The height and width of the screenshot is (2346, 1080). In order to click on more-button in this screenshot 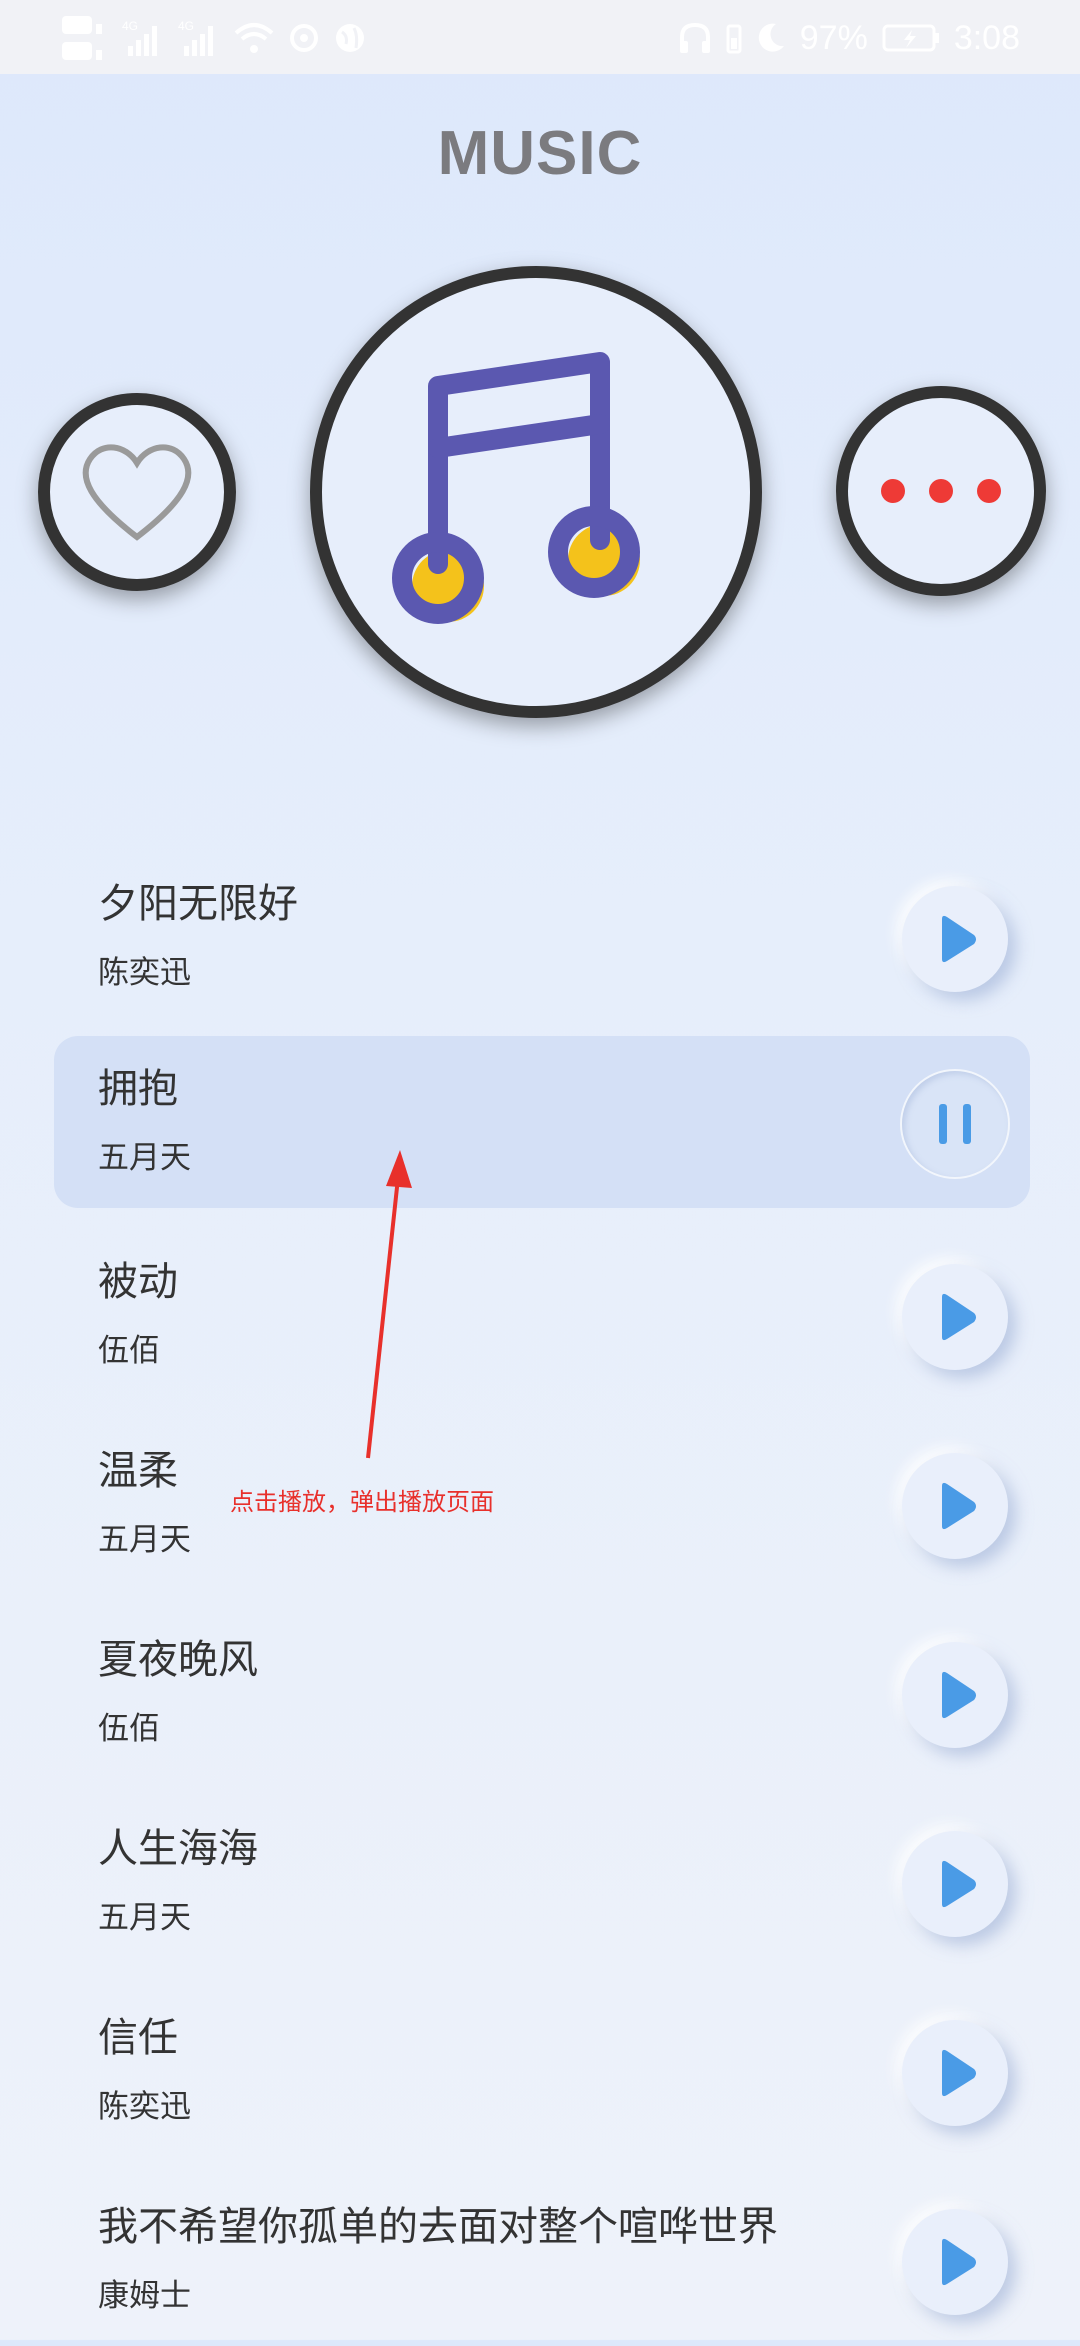, I will do `click(941, 491)`.